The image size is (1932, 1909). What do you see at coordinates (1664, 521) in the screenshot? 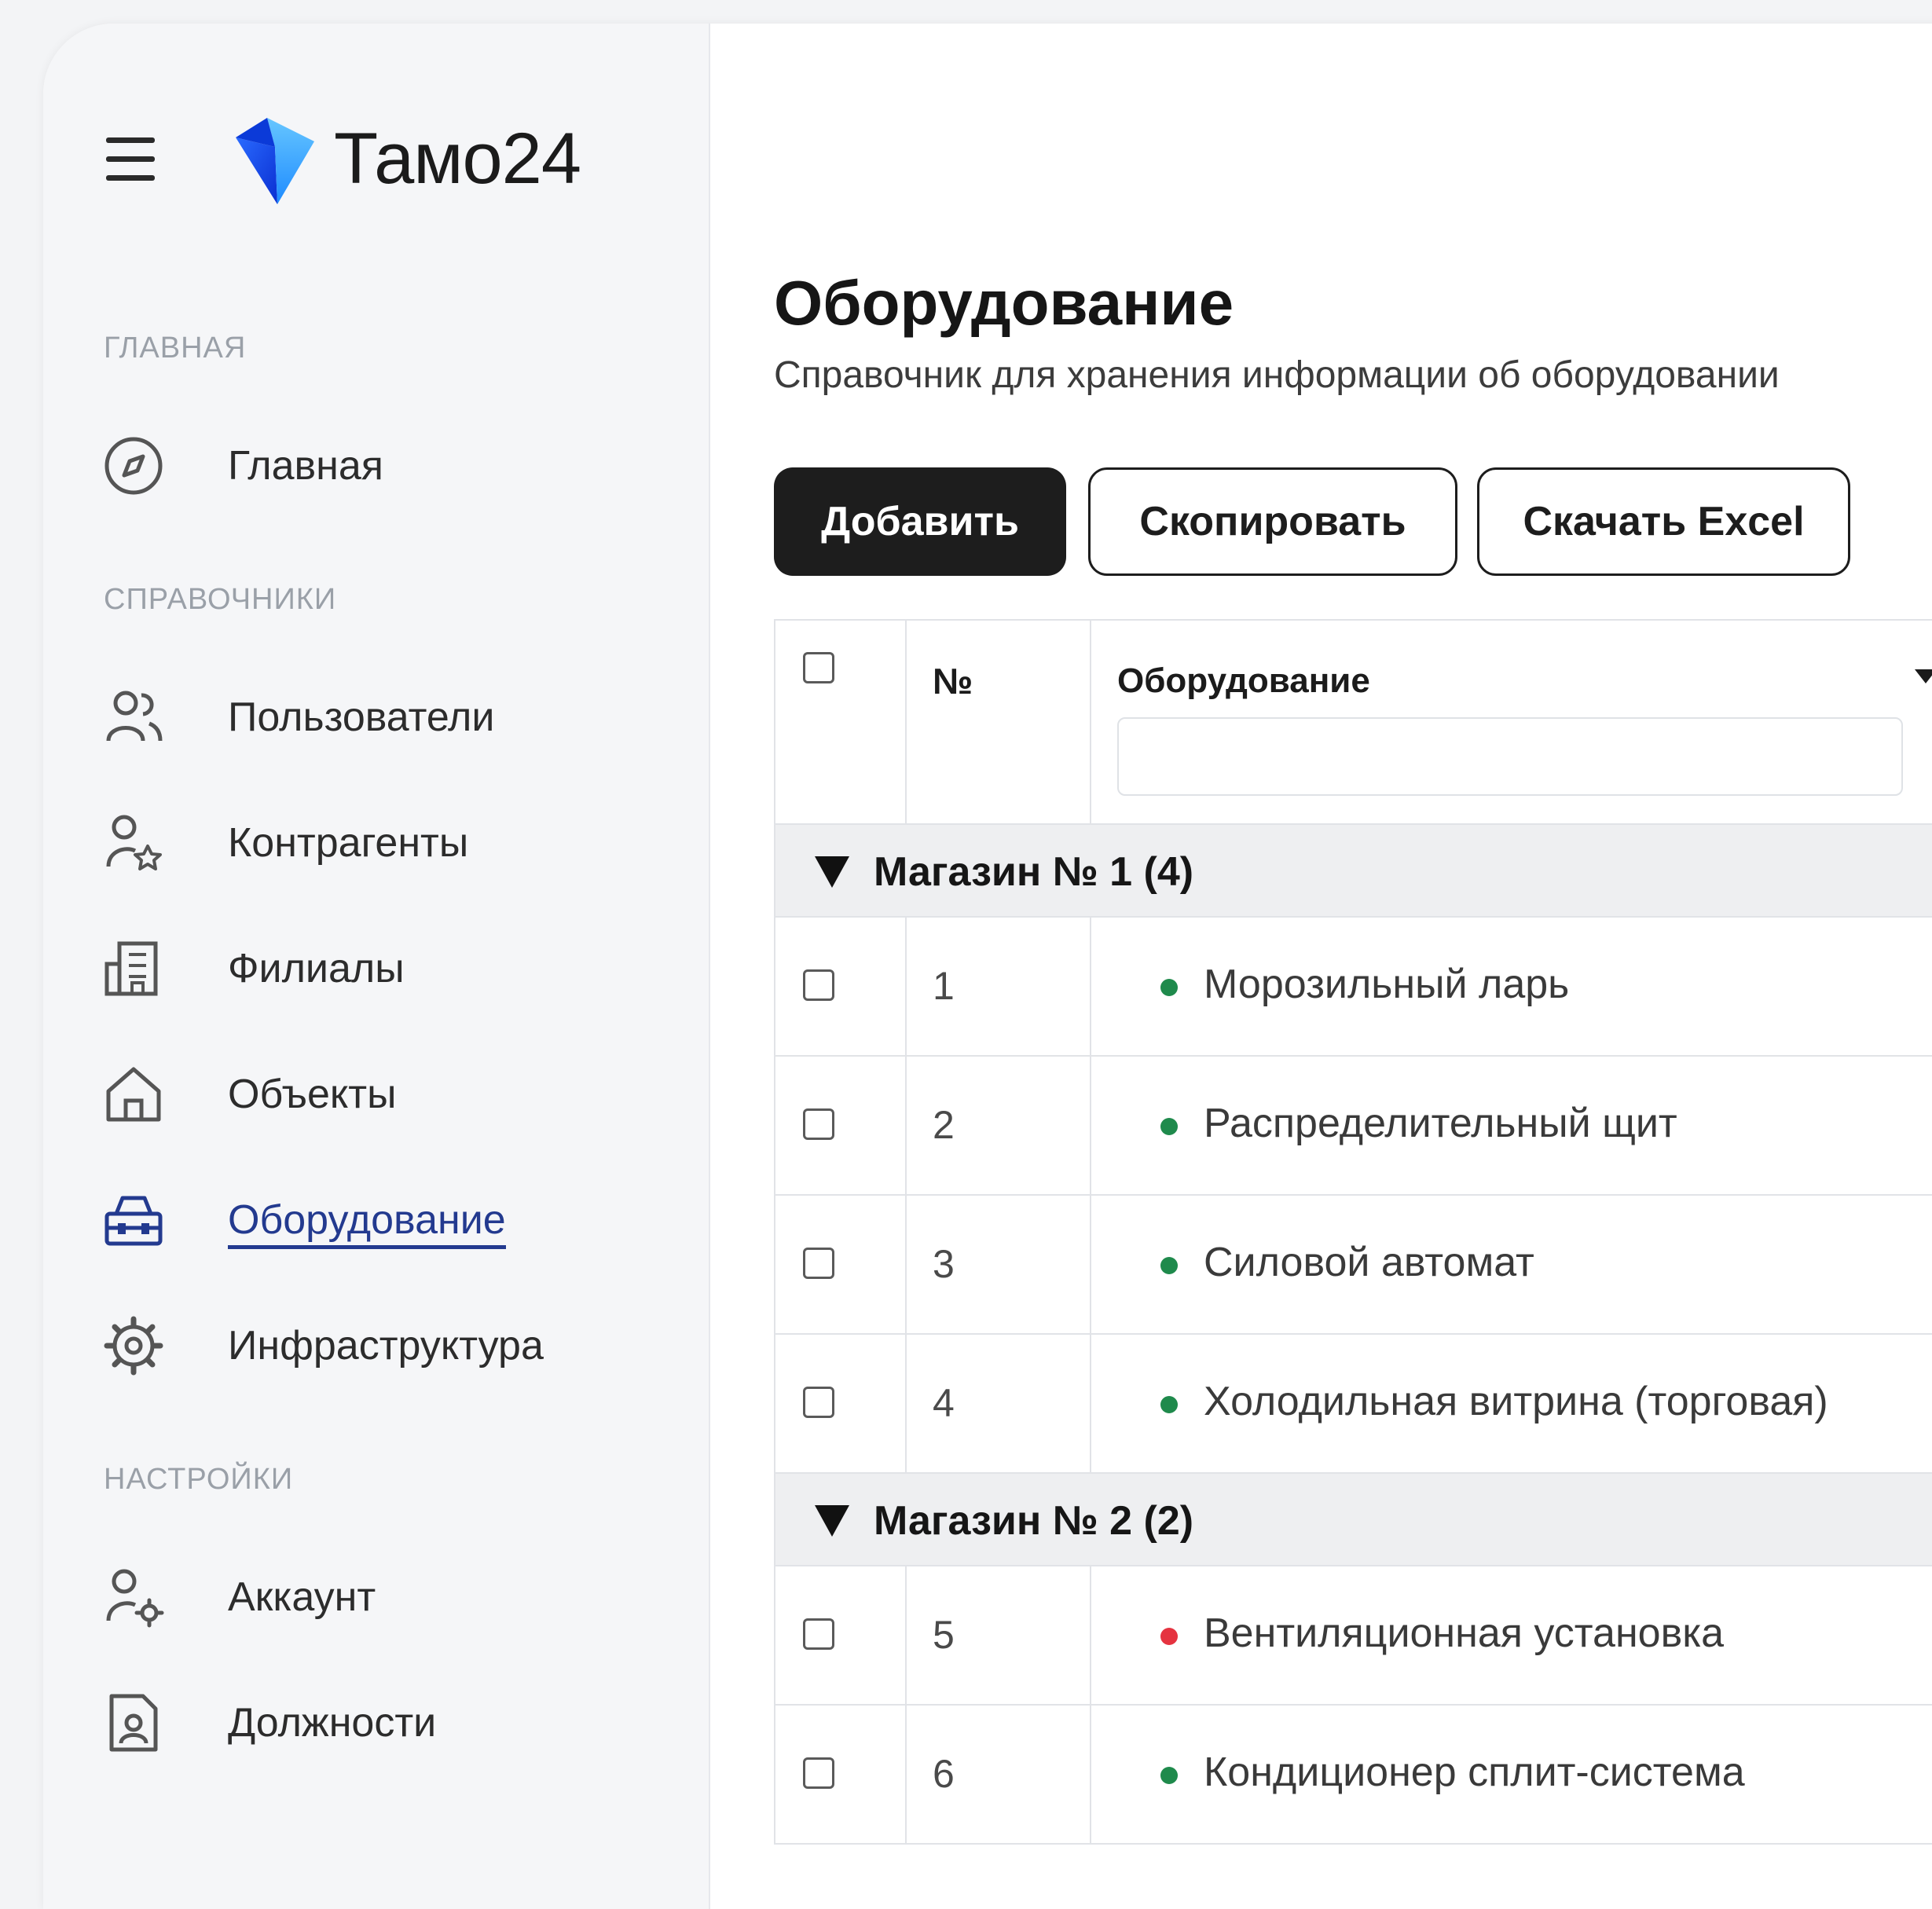
I see `download-excel-button: Скачать Excel` at bounding box center [1664, 521].